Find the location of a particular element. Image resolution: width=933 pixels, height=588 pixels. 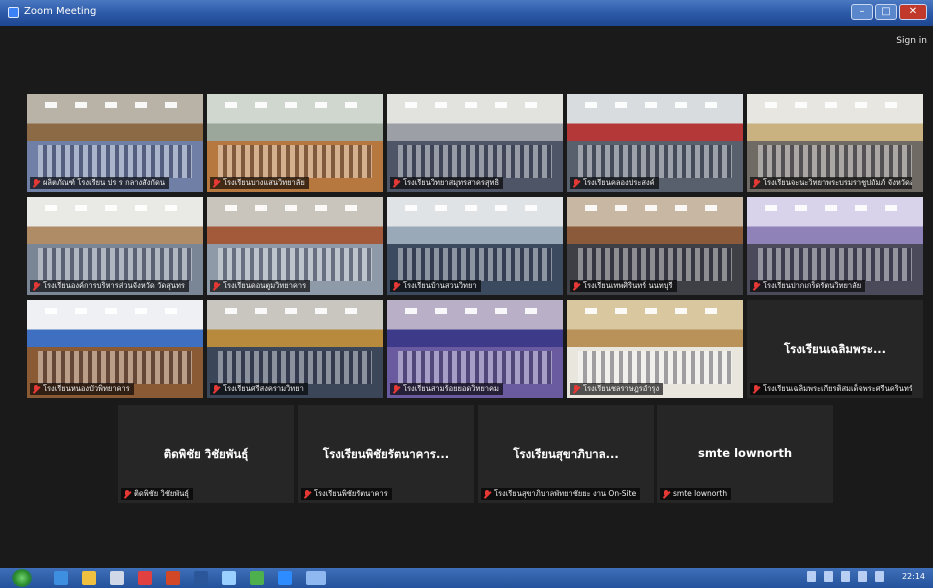

video-tile: โรงเรียนสามร้อยยอดวิทยาคม is located at coordinates (475, 349).